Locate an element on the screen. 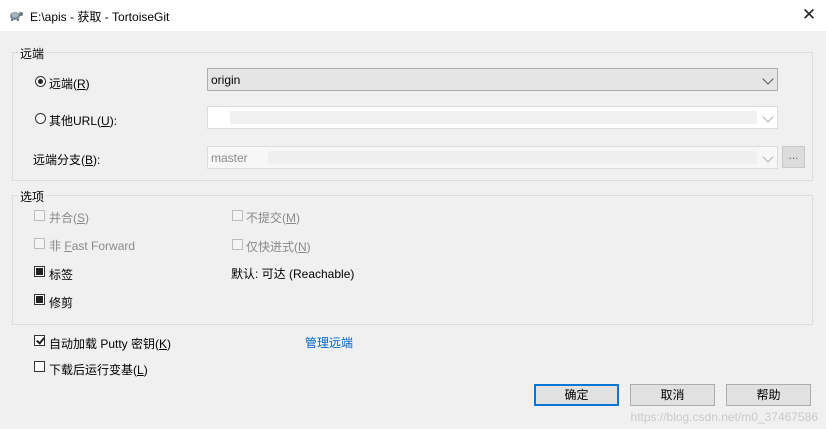  ff-only-checkbox is located at coordinates (237, 244).